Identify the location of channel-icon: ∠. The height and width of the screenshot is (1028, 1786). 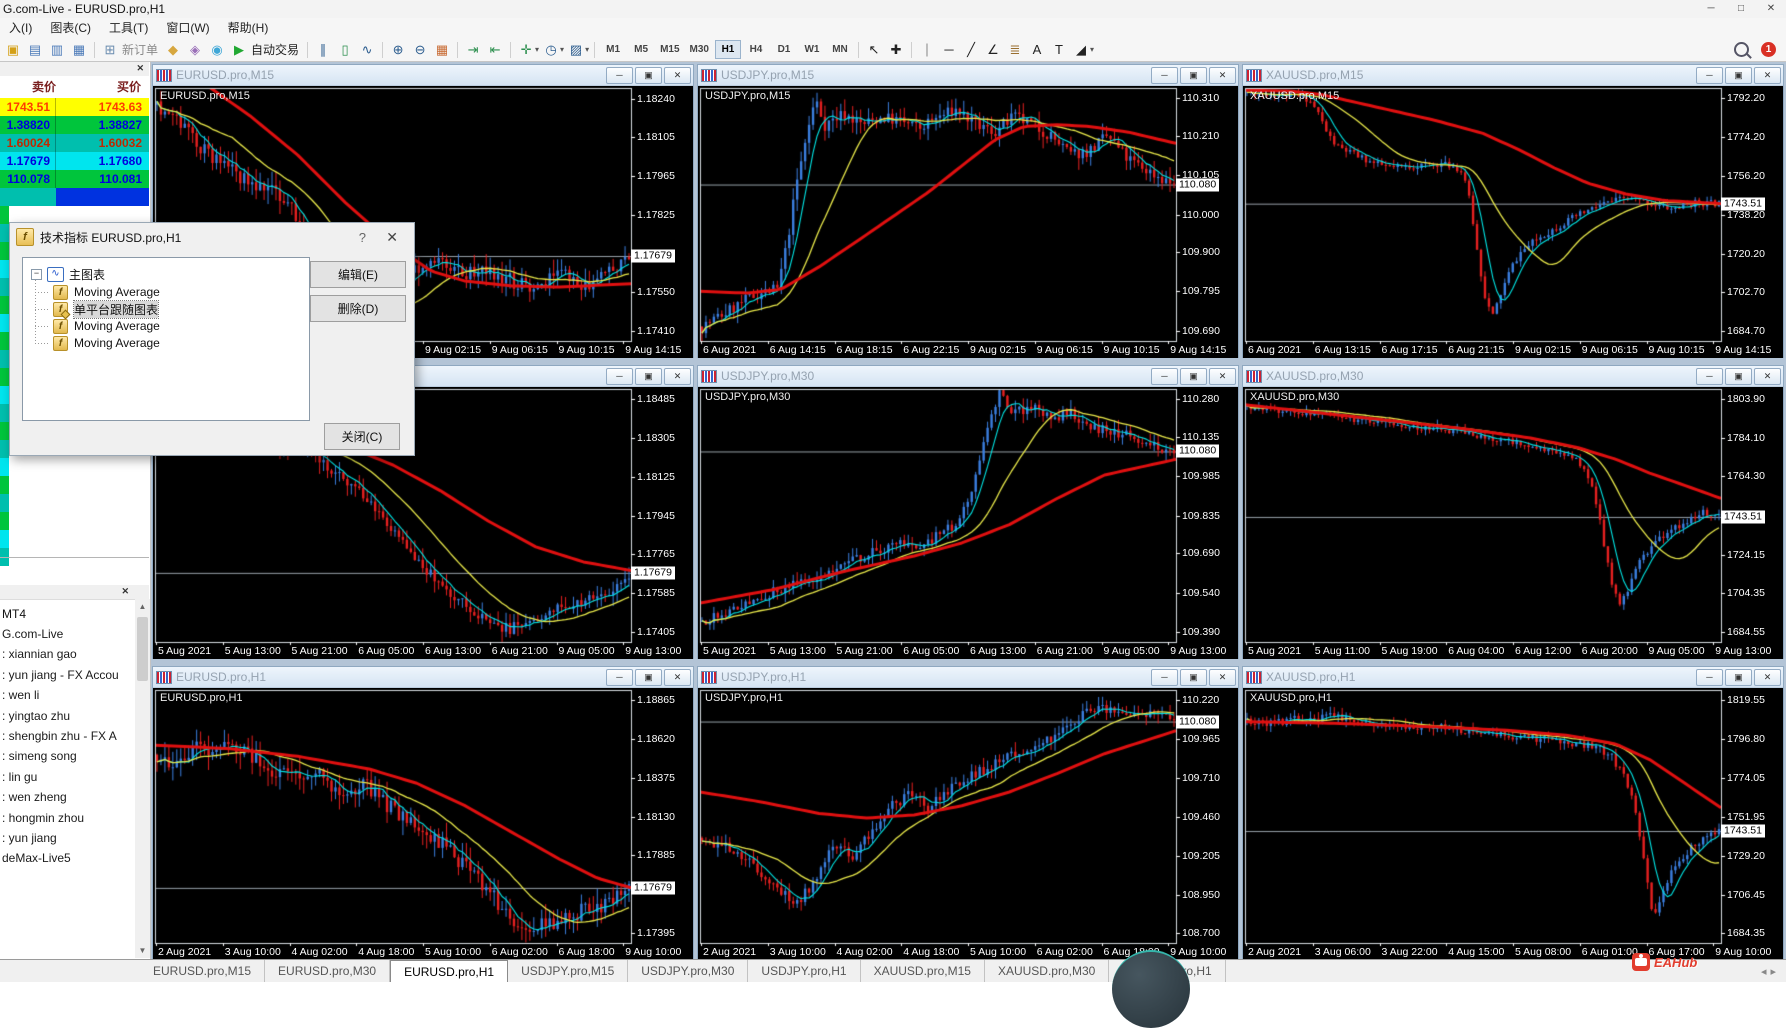
(993, 49).